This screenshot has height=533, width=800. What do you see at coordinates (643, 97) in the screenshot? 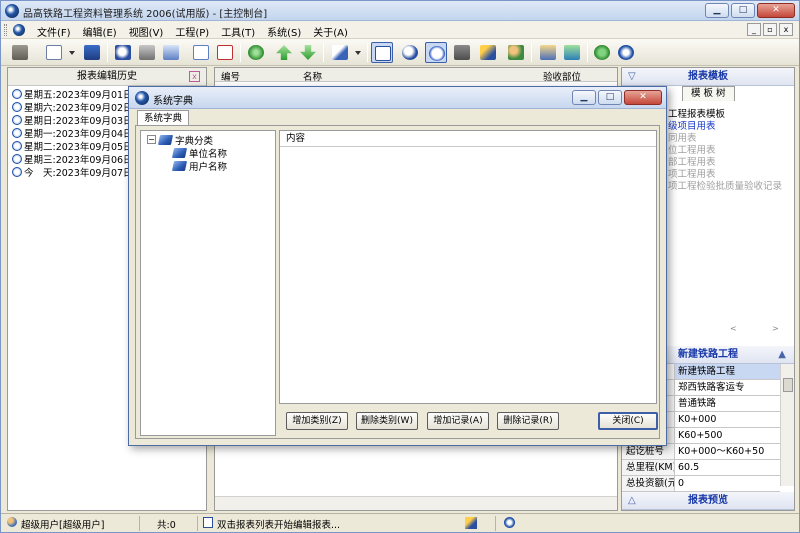
I see `dialog-close-button: ✕` at bounding box center [643, 97].